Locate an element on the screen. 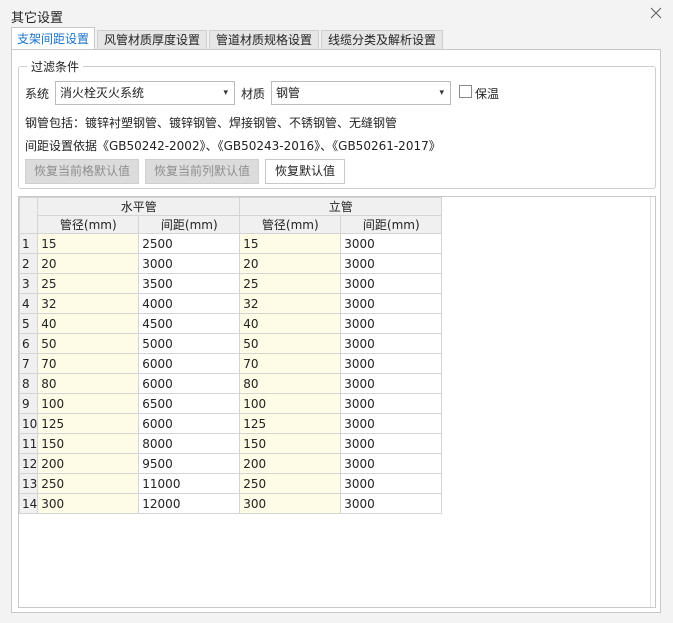 The width and height of the screenshot is (673, 623). horizontal-spacing-cell: 6500 is located at coordinates (189, 403).